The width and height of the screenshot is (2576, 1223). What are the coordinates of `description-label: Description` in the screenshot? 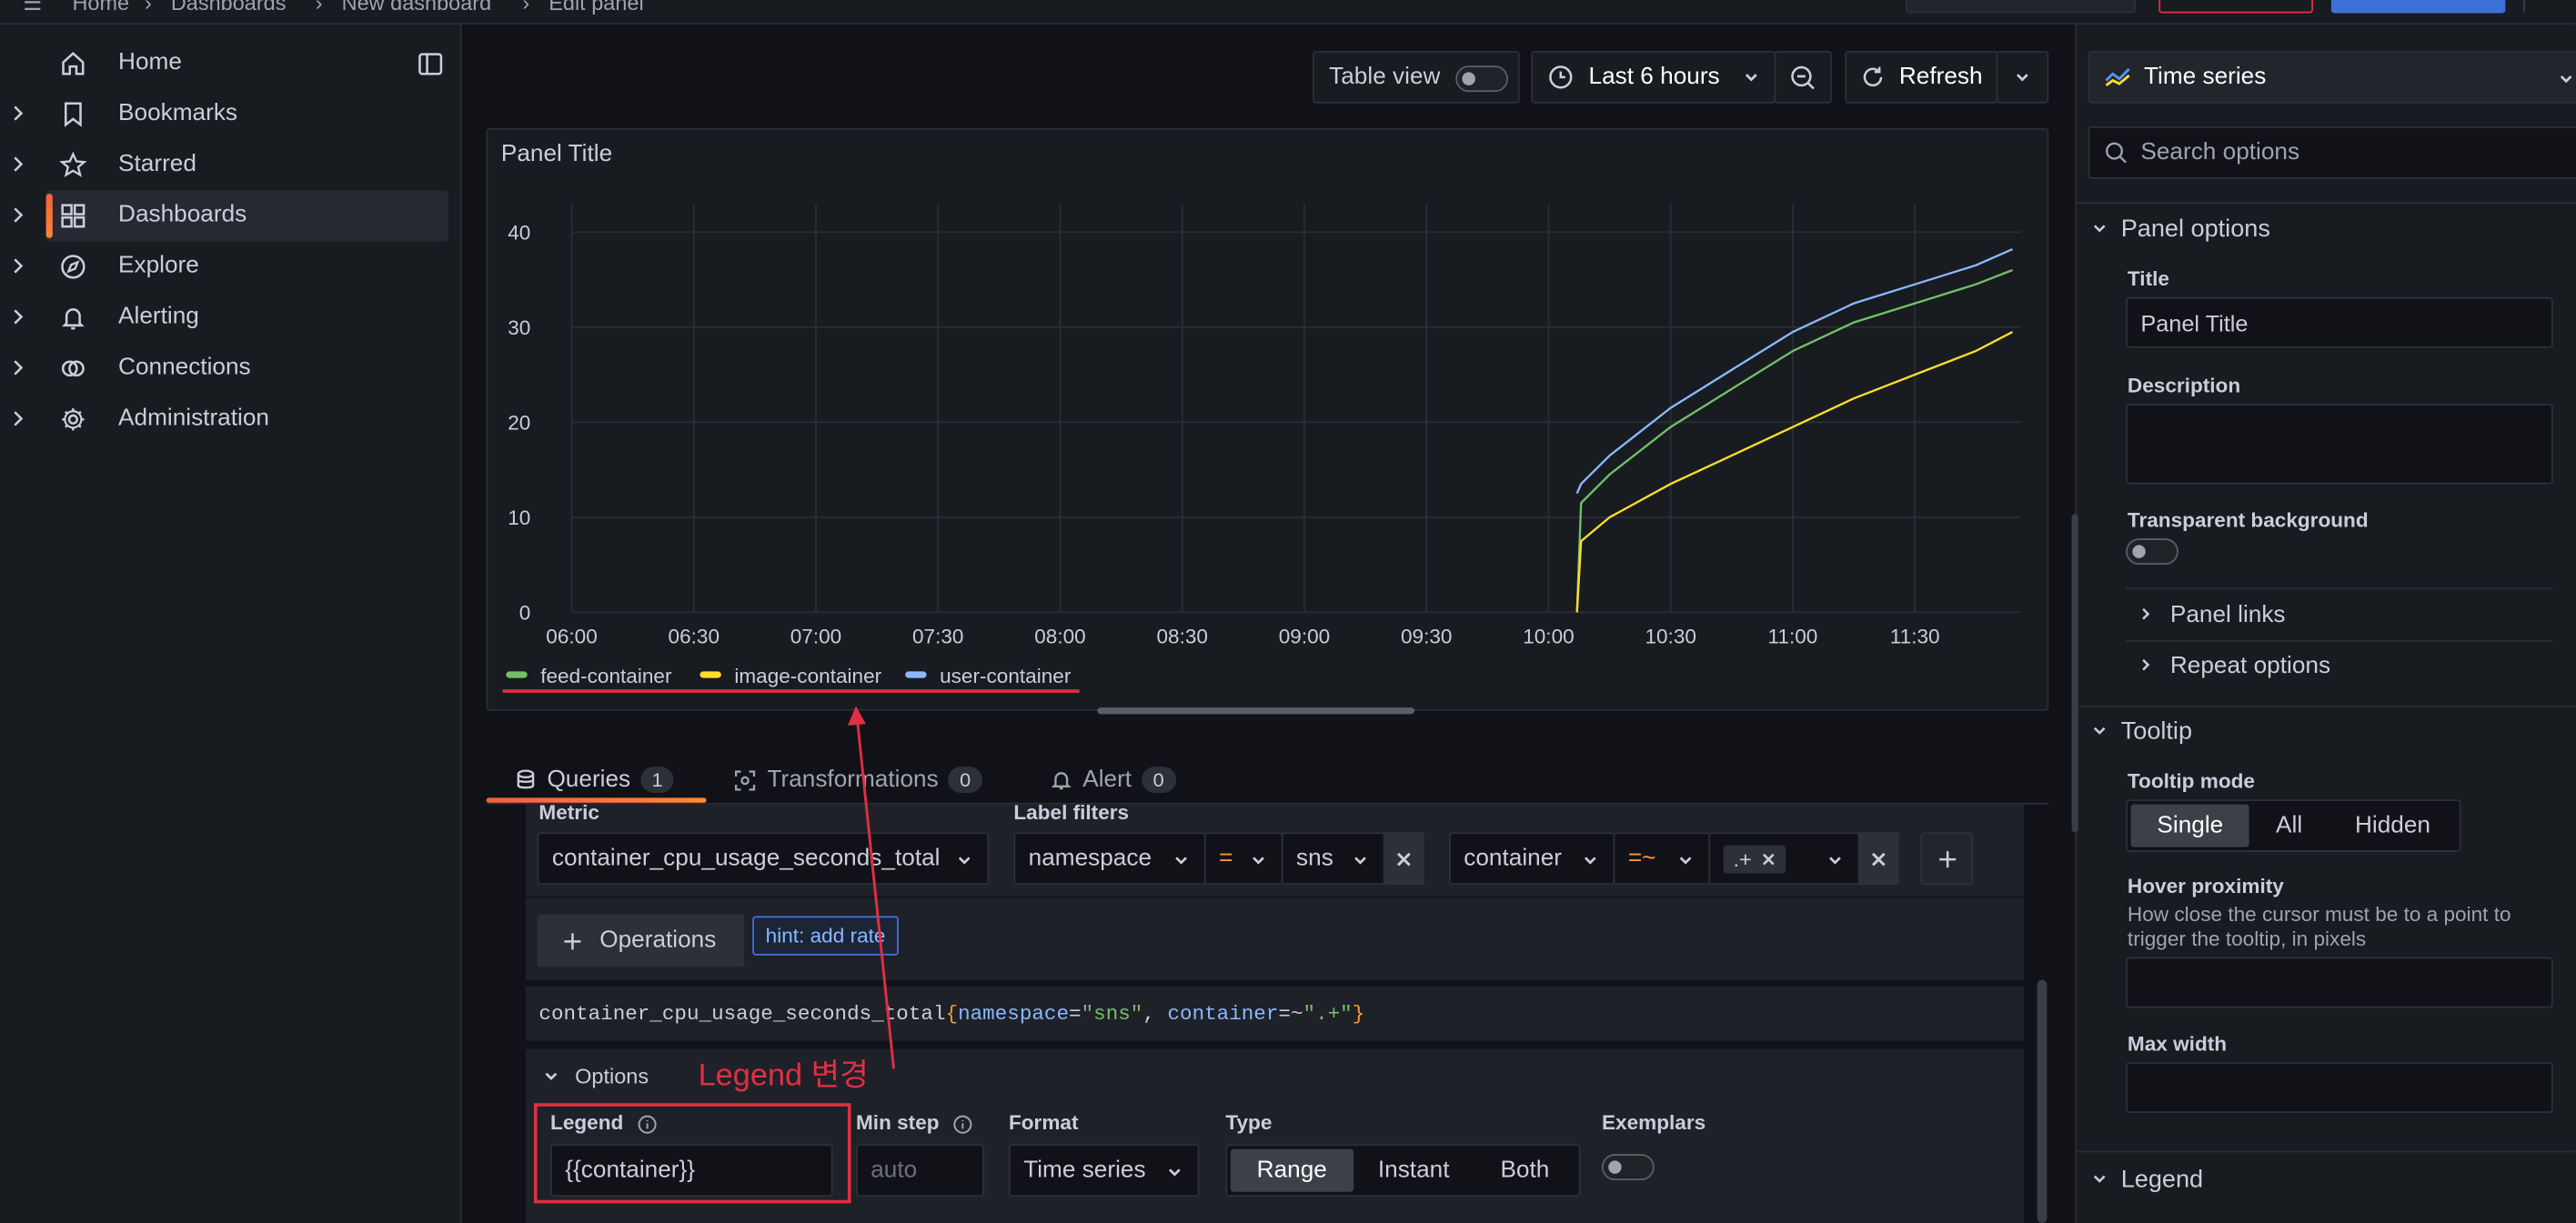 It's located at (2184, 386).